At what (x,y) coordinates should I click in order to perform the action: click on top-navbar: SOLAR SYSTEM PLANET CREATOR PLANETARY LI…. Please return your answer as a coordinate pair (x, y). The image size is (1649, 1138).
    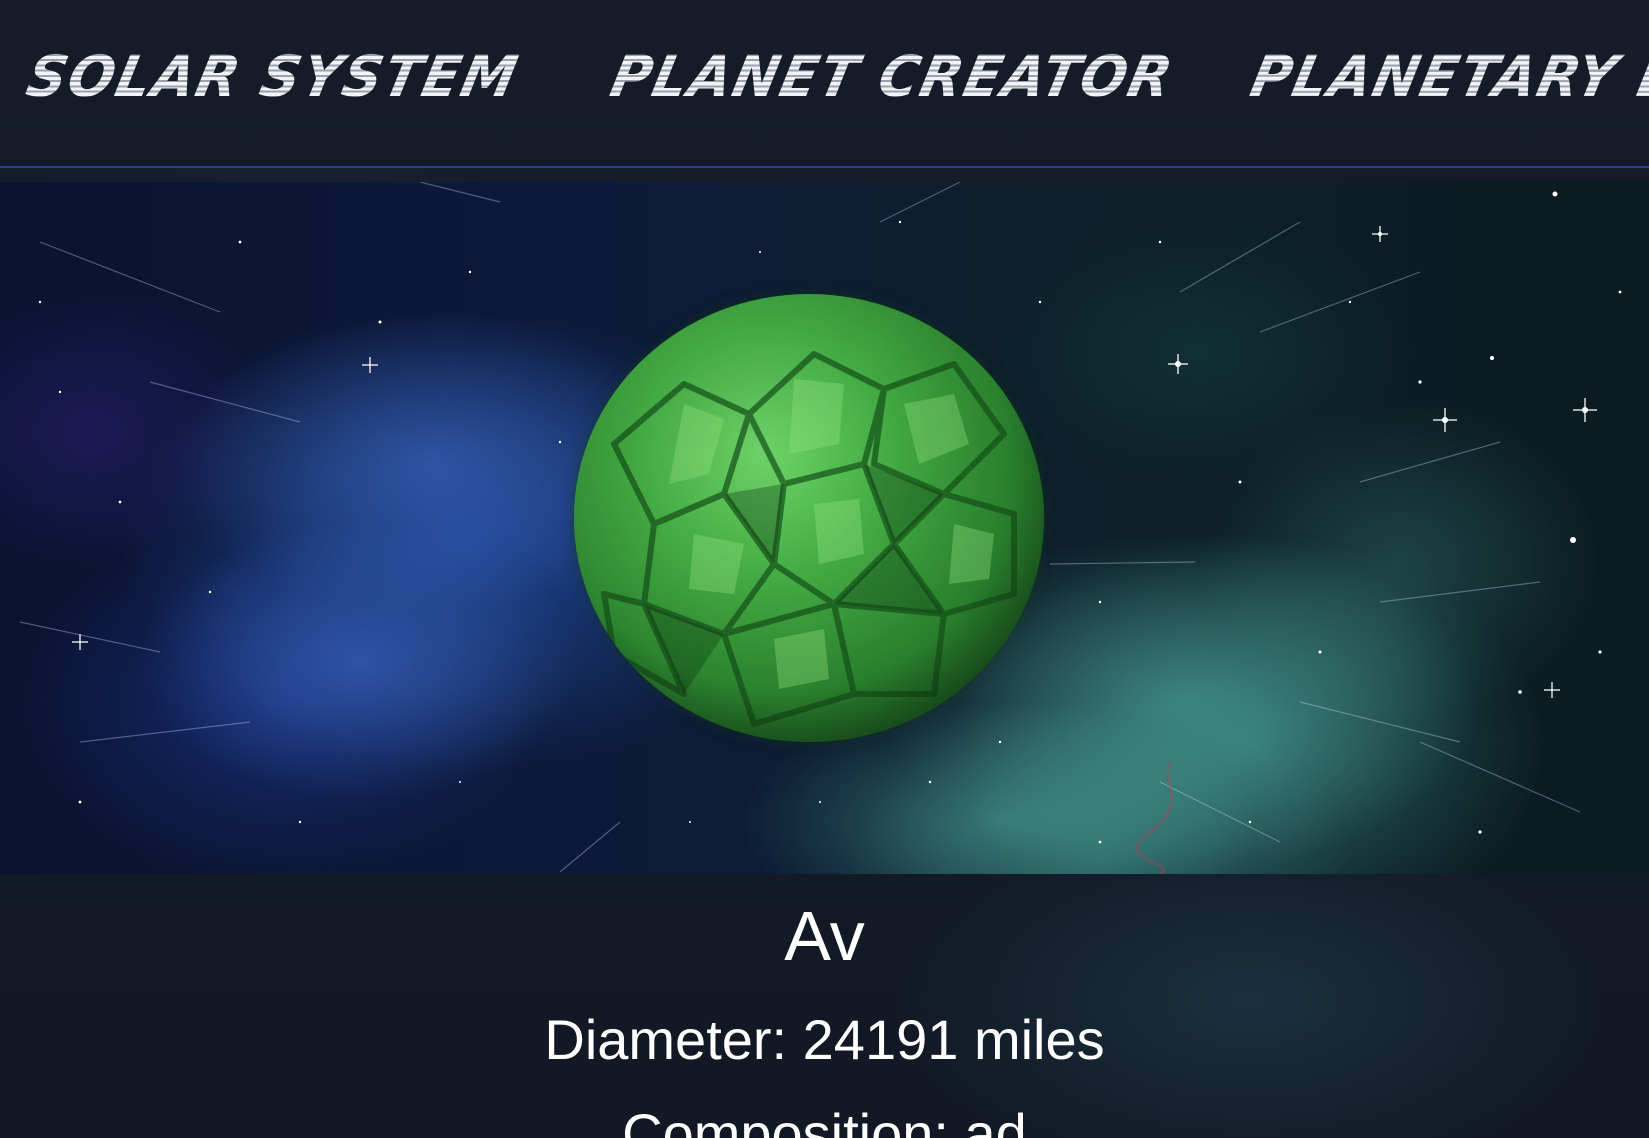
    Looking at the image, I should click on (824, 84).